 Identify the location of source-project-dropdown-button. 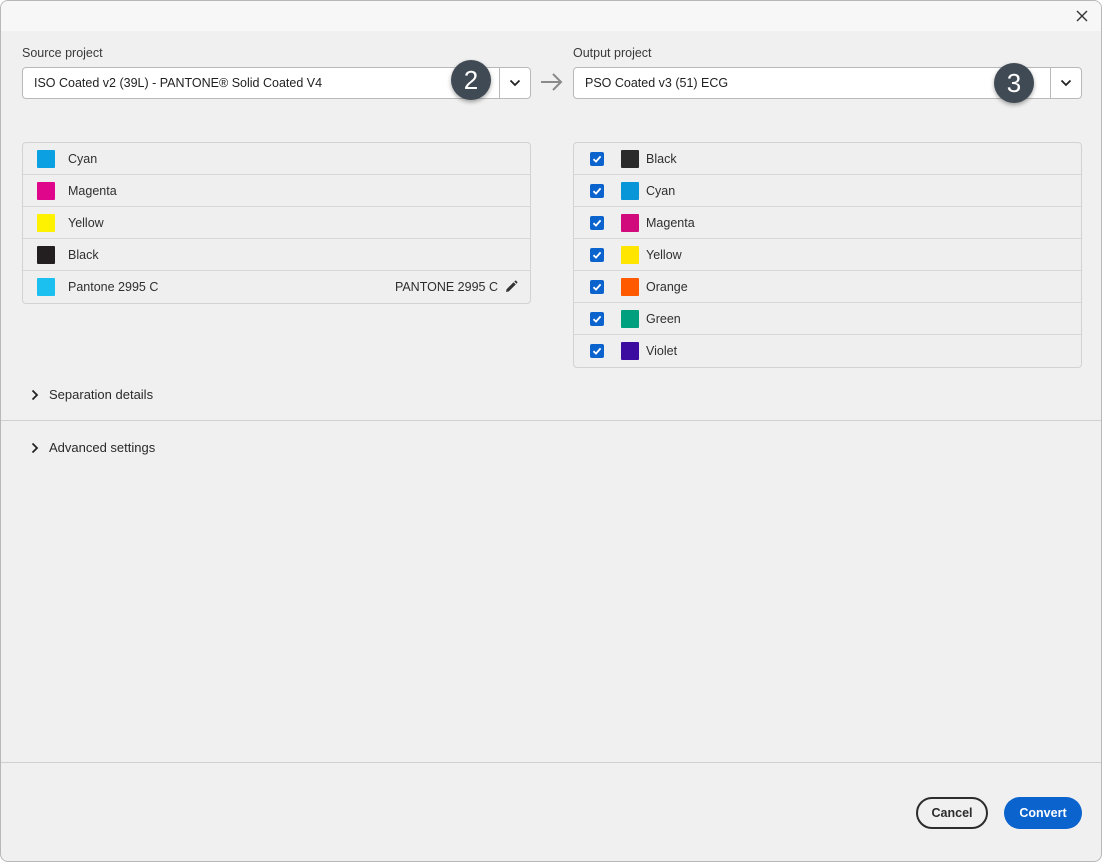
(514, 83).